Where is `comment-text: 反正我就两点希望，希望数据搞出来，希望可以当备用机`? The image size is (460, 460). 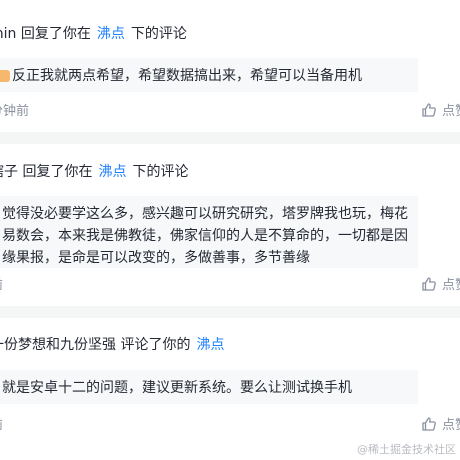
comment-text: 反正我就两点希望，希望数据搞出来，希望可以当备用机 is located at coordinates (187, 76).